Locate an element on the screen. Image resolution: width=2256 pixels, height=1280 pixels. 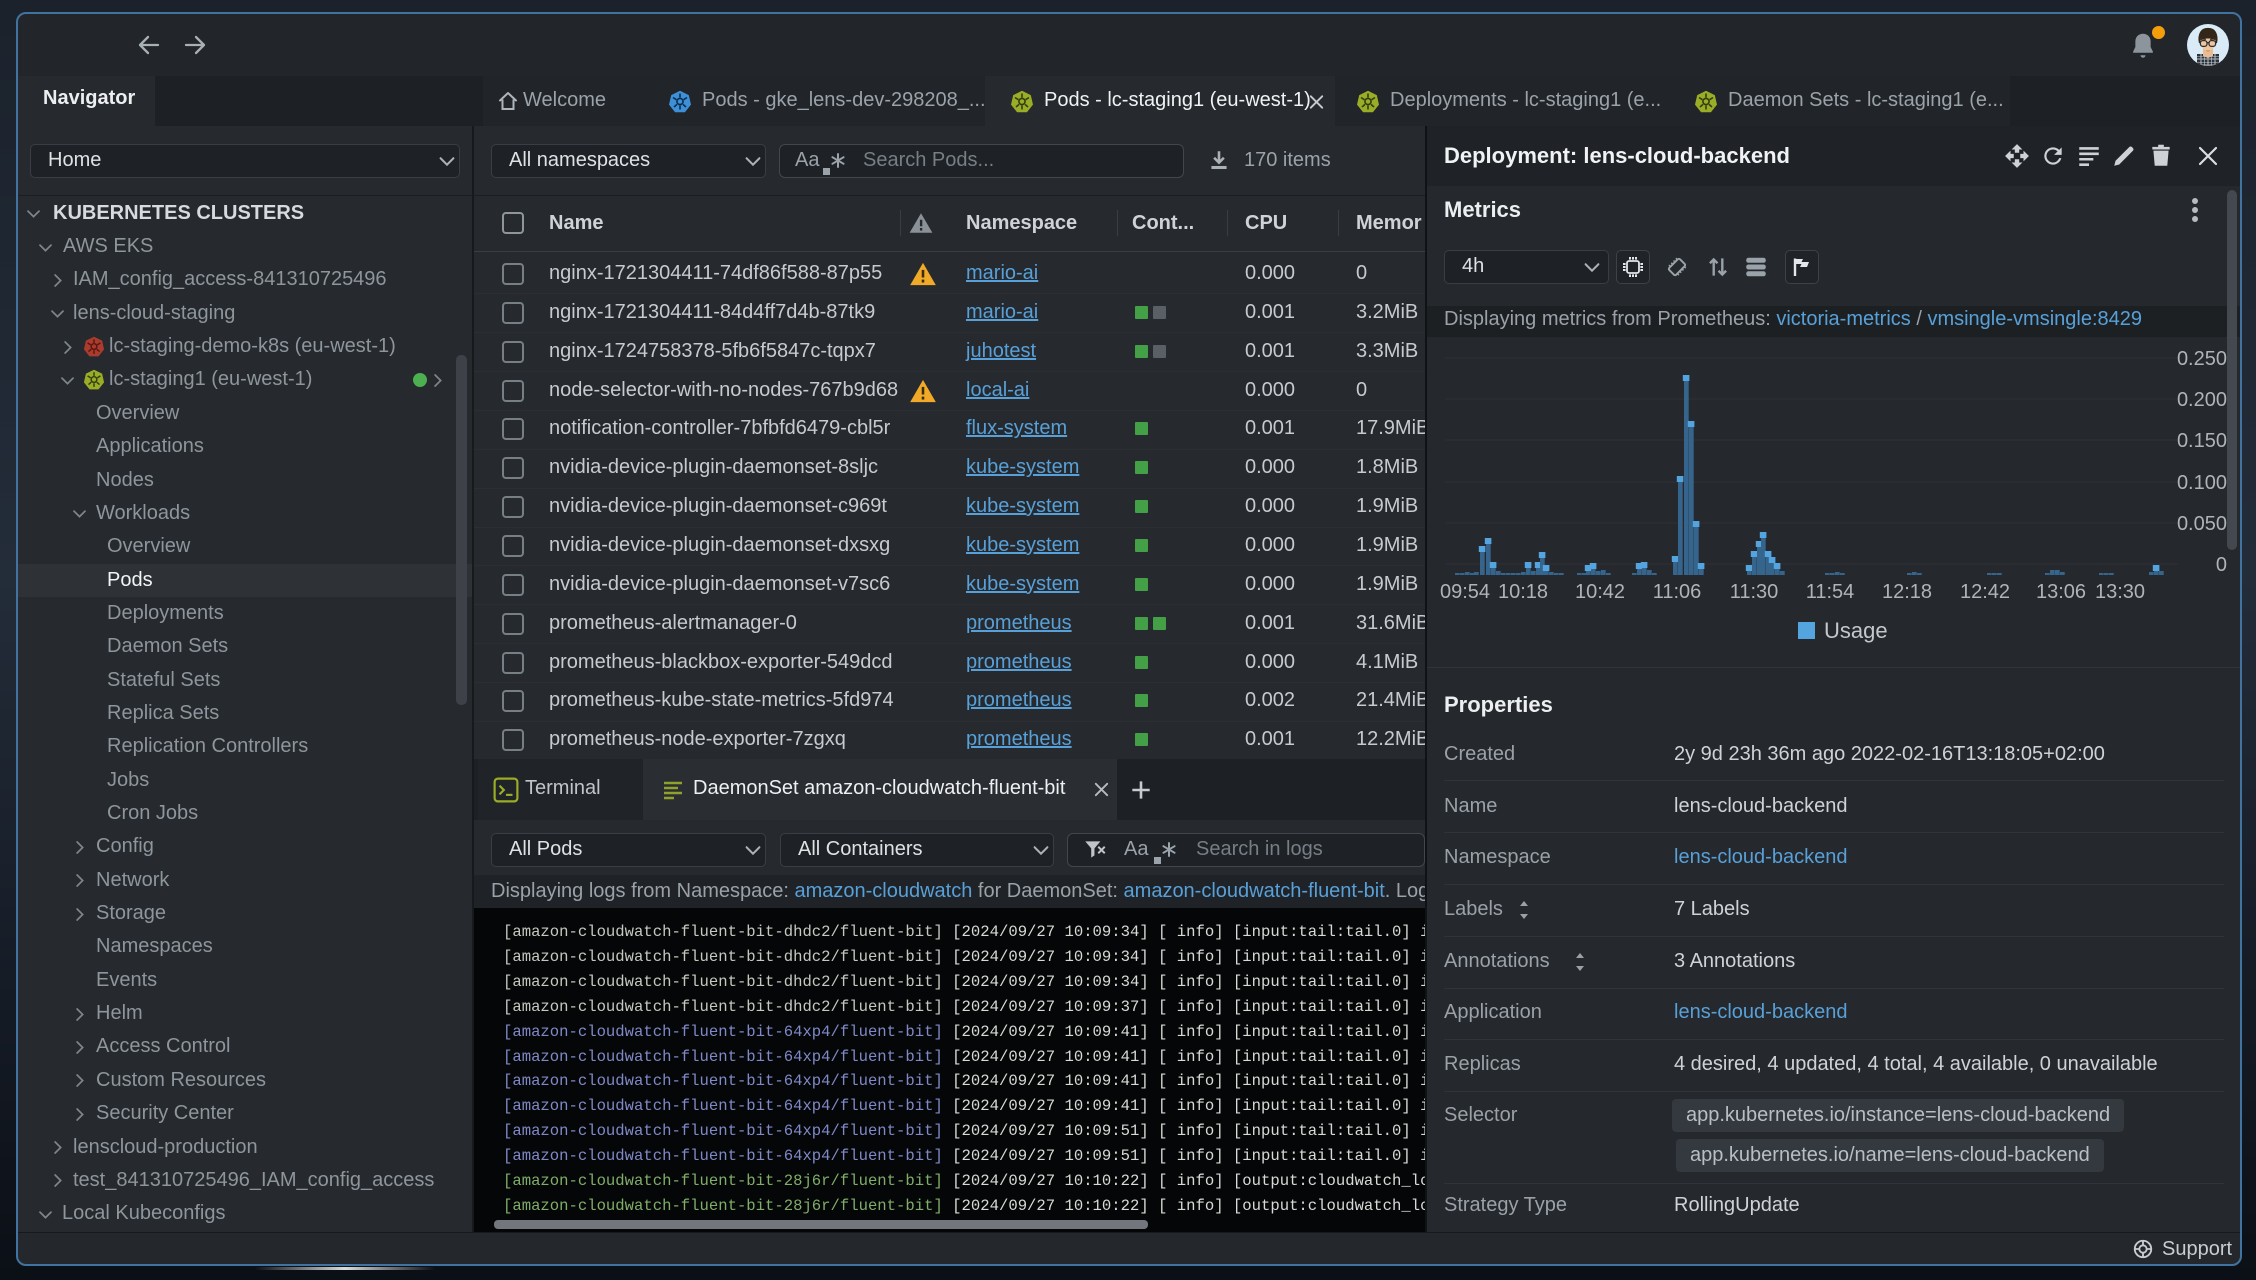
svg-text: 13:30 is located at coordinates (2120, 592).